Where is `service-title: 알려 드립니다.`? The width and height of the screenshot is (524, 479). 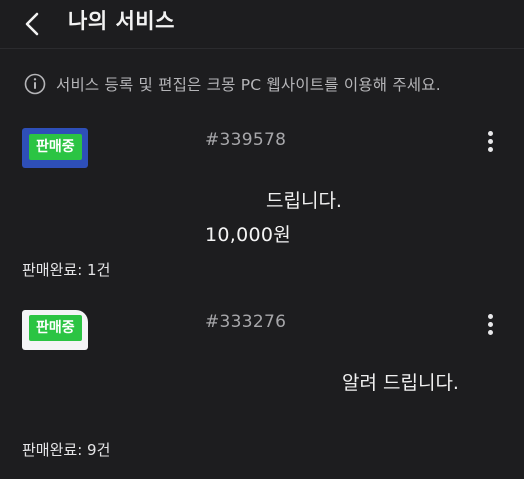
service-title: 알려 드립니다. is located at coordinates (400, 381).